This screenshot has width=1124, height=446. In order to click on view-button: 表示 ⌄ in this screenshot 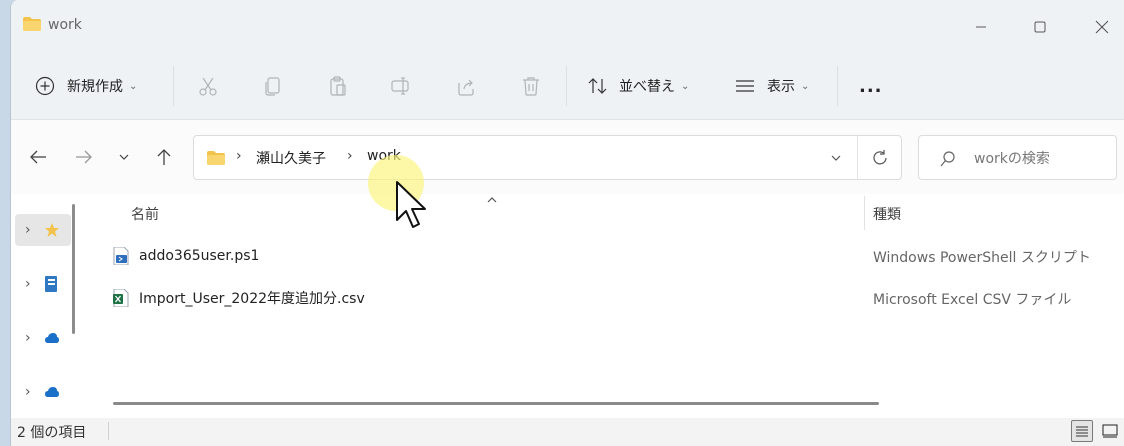, I will do `click(771, 86)`.